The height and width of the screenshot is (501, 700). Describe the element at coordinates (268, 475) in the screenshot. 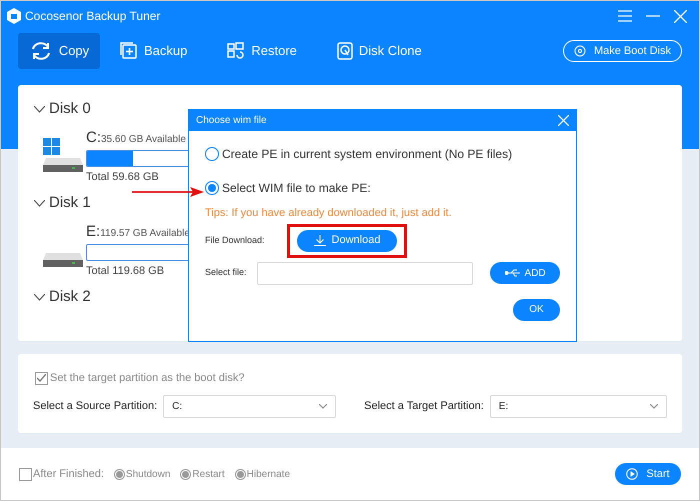

I see `radio-label: Hibernate` at that location.